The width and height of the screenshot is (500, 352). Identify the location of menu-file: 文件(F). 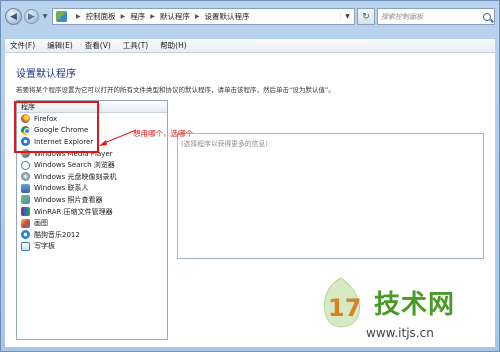
(22, 45).